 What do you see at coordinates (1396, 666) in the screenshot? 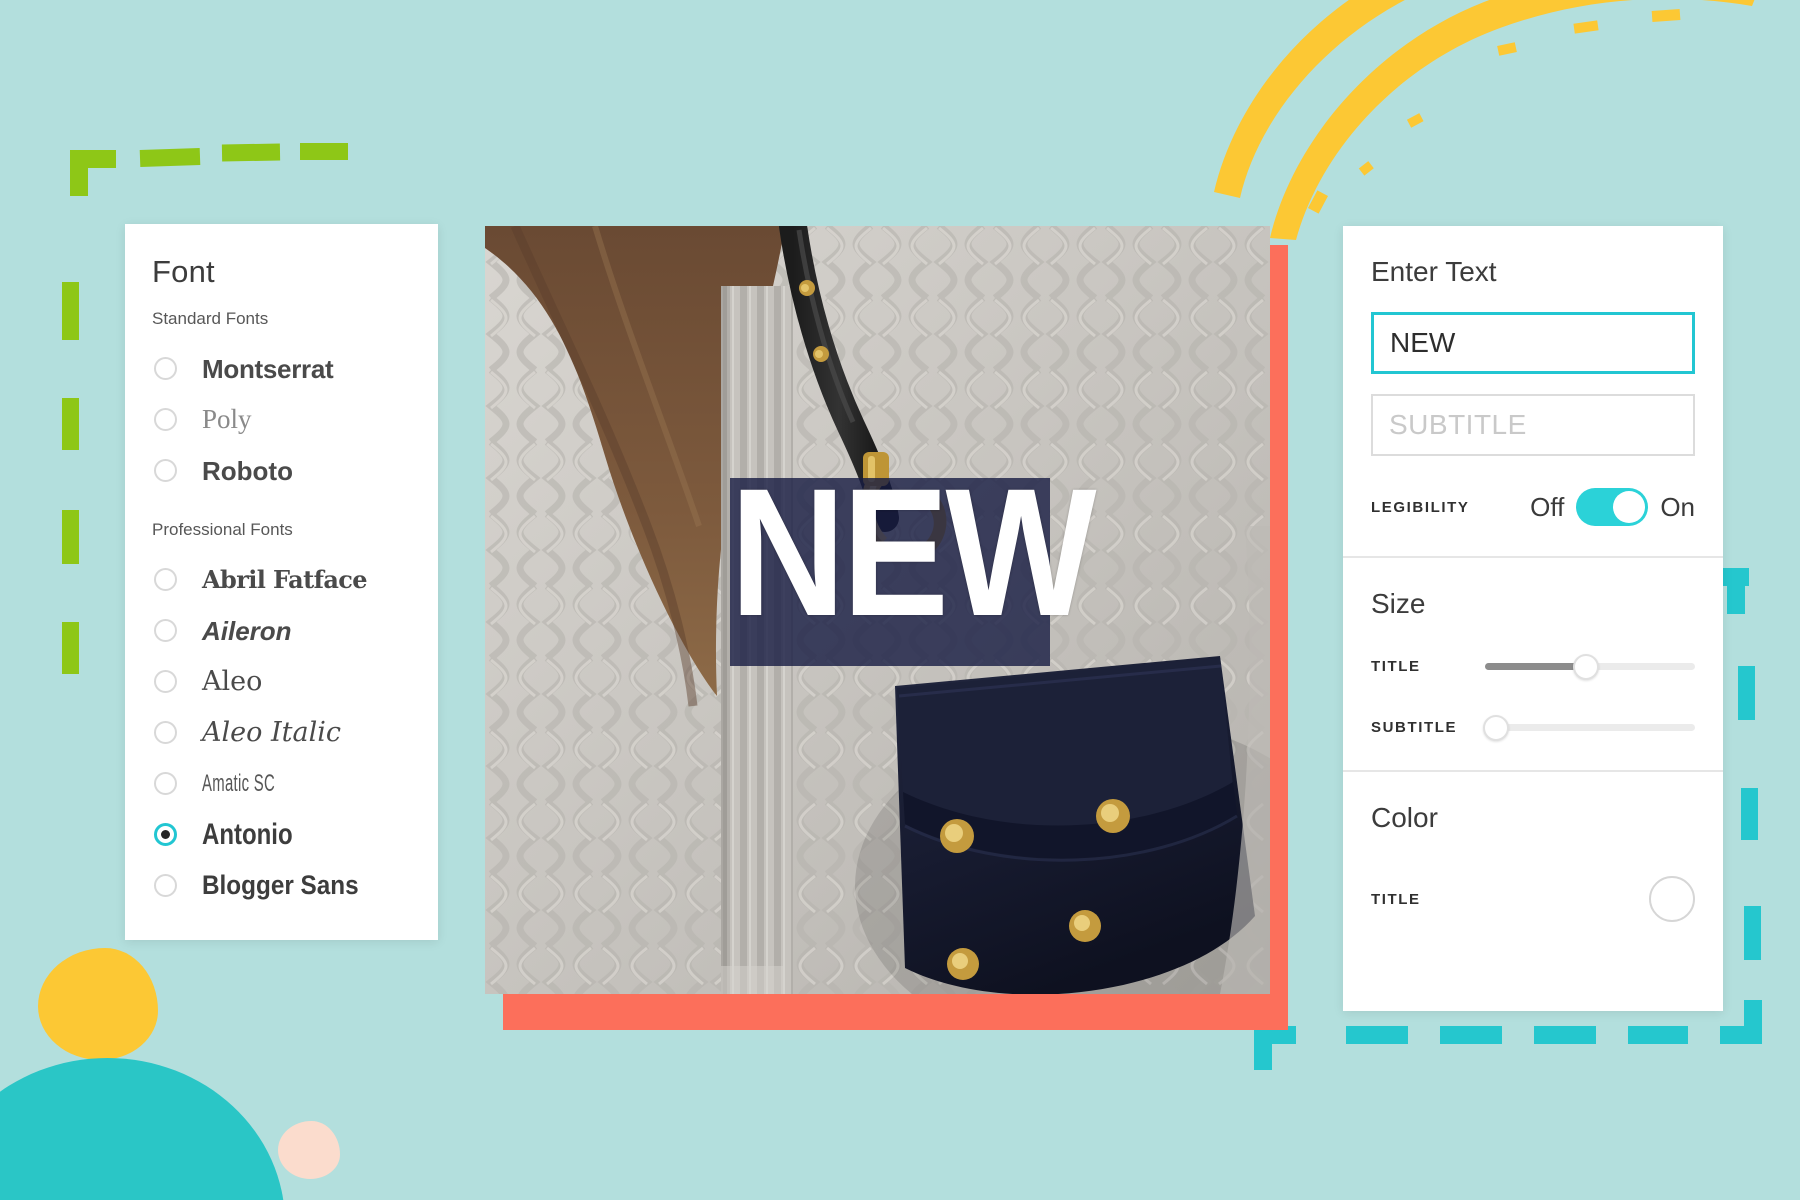
I see `title-size-label: TITLE` at bounding box center [1396, 666].